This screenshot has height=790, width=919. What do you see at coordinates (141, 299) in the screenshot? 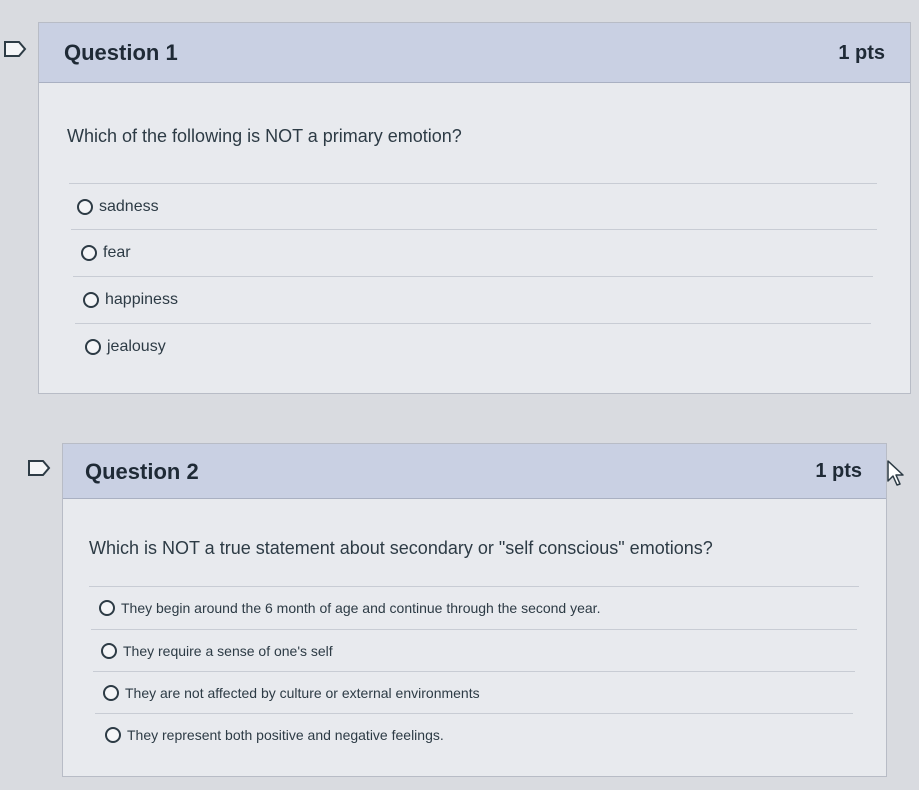
I see `answer-label: happiness` at bounding box center [141, 299].